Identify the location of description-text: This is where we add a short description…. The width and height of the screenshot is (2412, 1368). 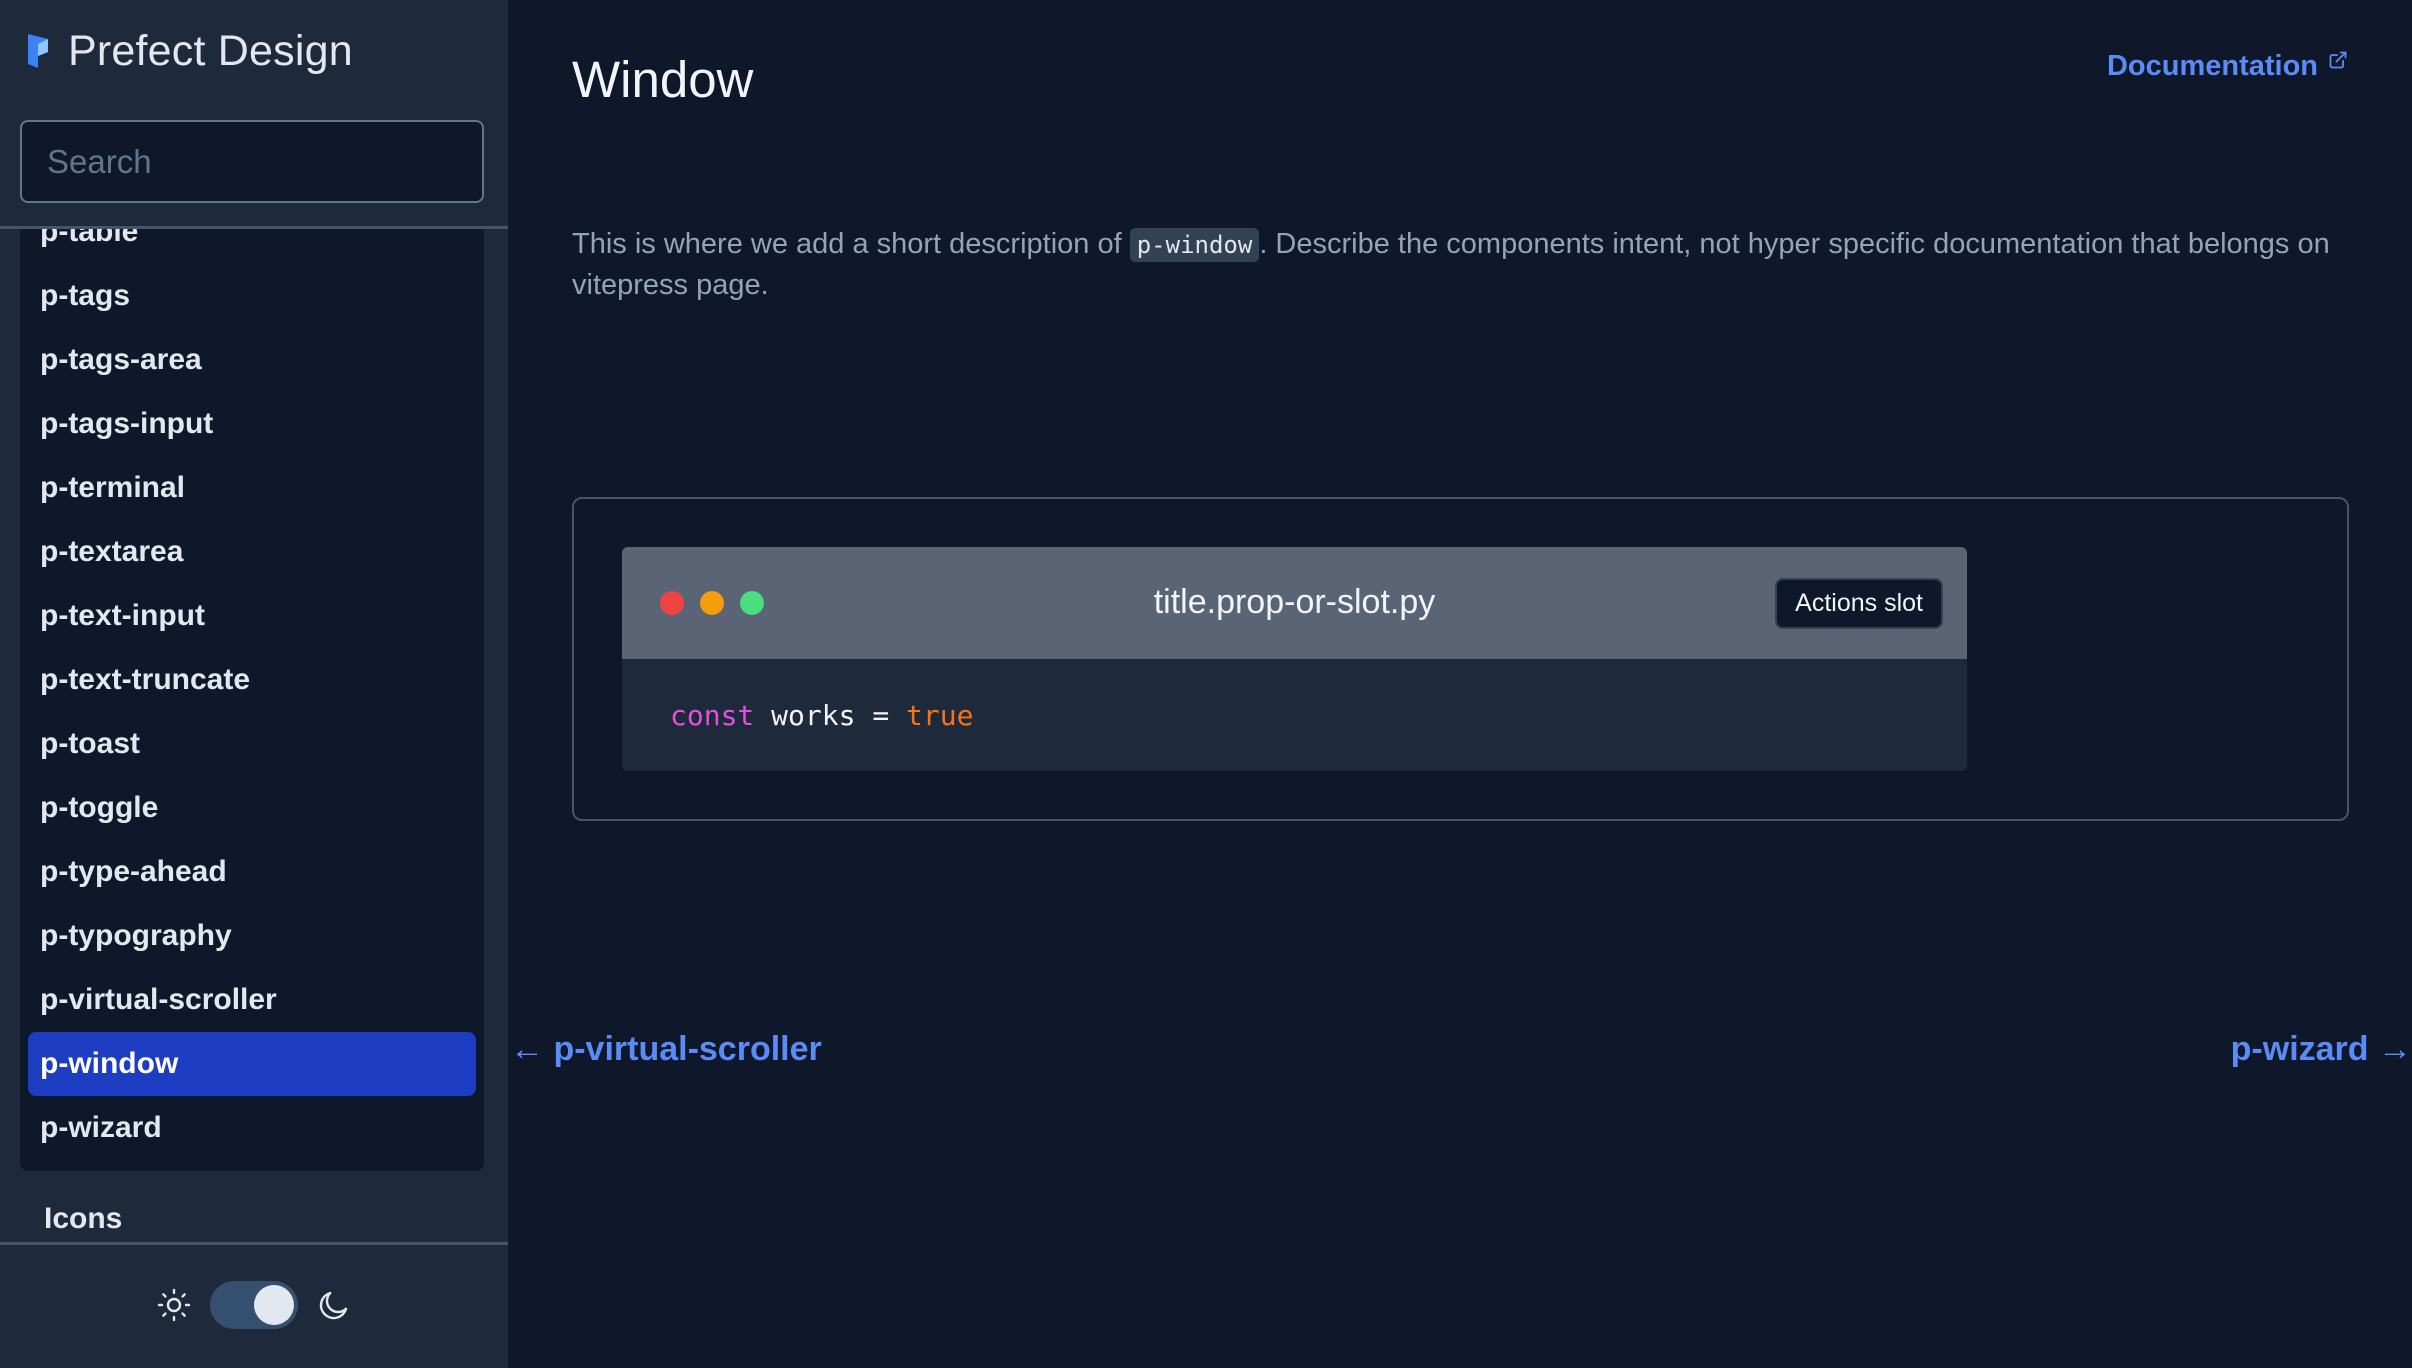
(851, 244).